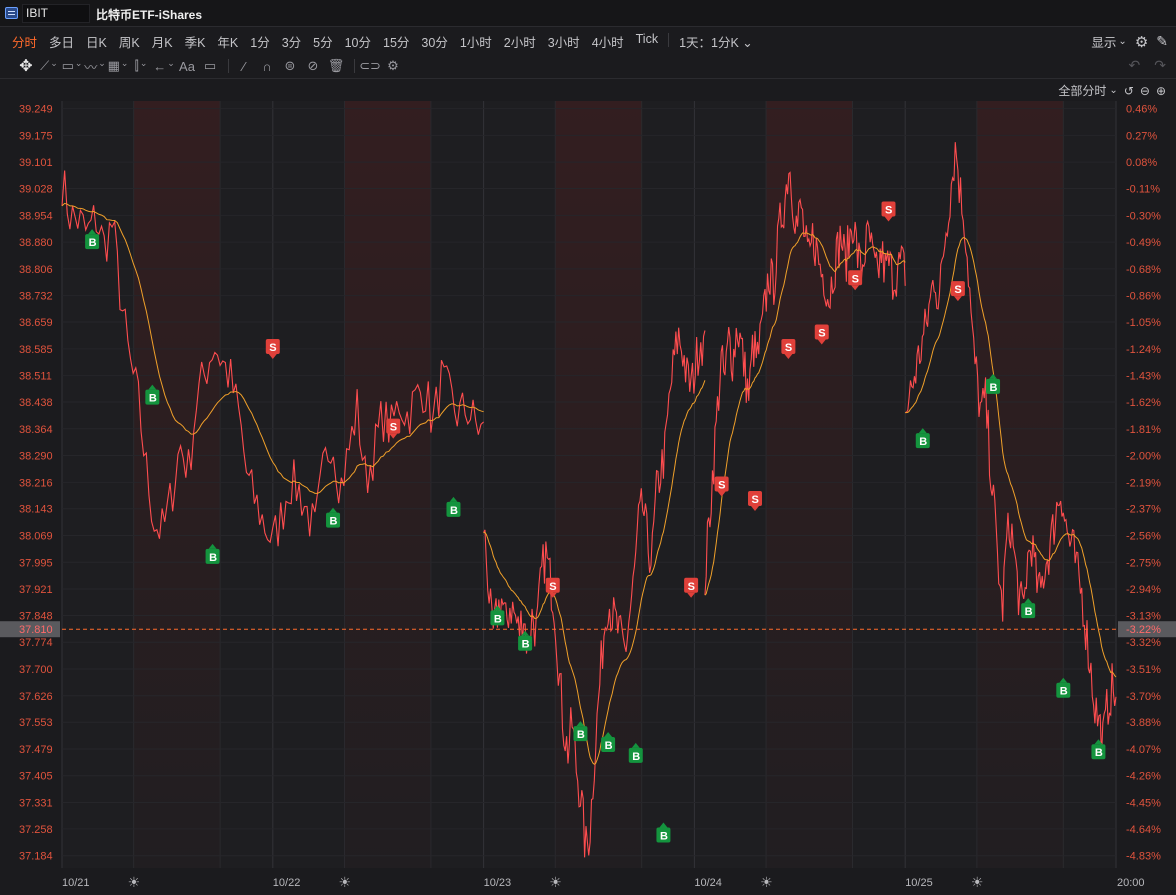 The width and height of the screenshot is (1176, 895). Describe the element at coordinates (1143, 216) in the screenshot. I see `pct-tick-label: -0.30%` at that location.